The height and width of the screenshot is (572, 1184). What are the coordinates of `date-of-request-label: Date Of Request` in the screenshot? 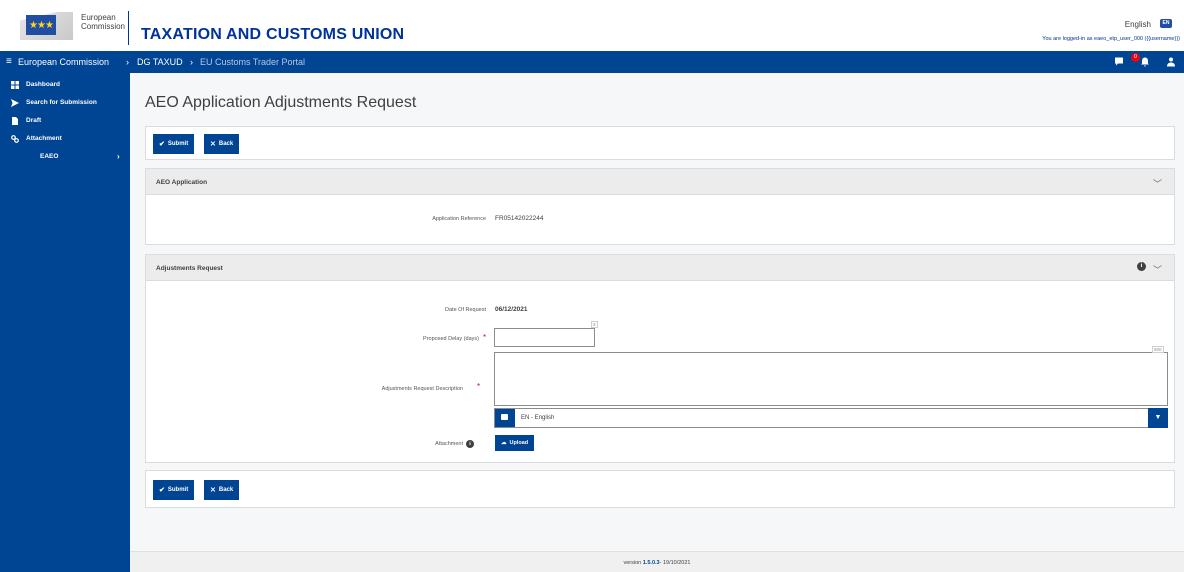 It's located at (465, 310).